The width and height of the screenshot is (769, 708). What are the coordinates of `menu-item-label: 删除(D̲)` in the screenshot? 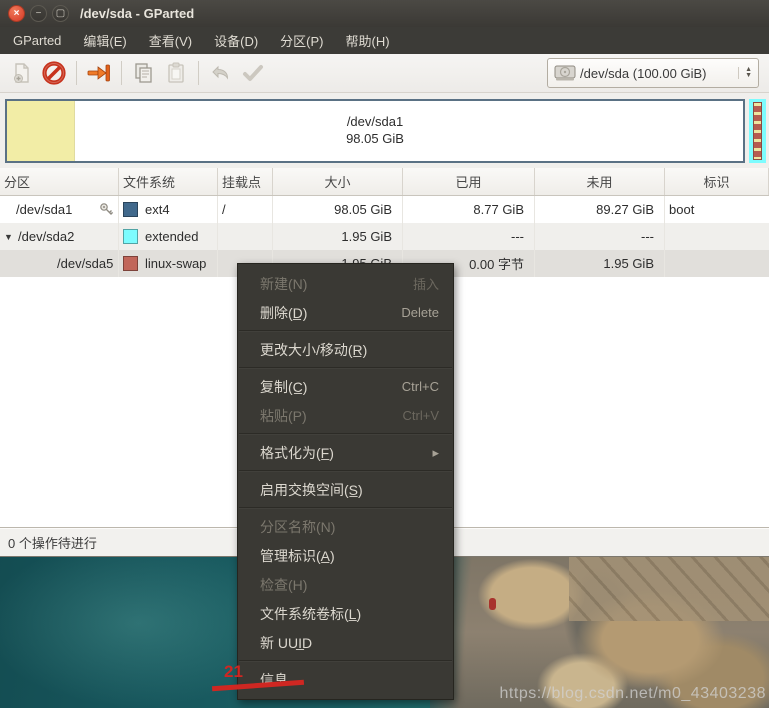 It's located at (284, 312).